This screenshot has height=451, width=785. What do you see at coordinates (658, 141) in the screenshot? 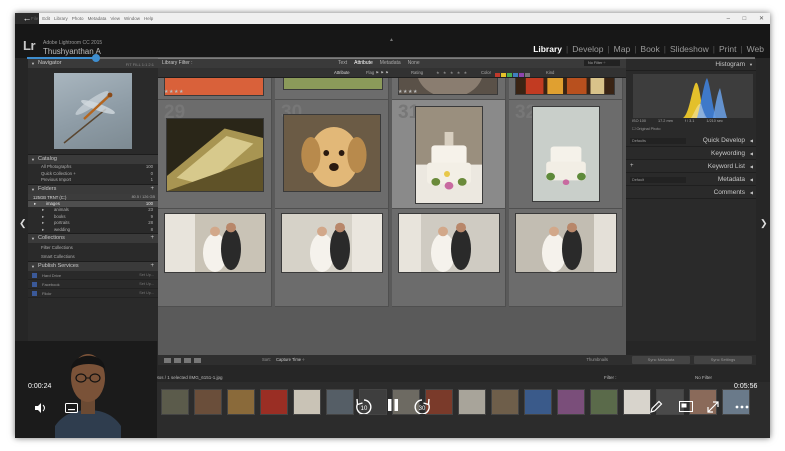
I see `saved-preset-select: Defaults` at bounding box center [658, 141].